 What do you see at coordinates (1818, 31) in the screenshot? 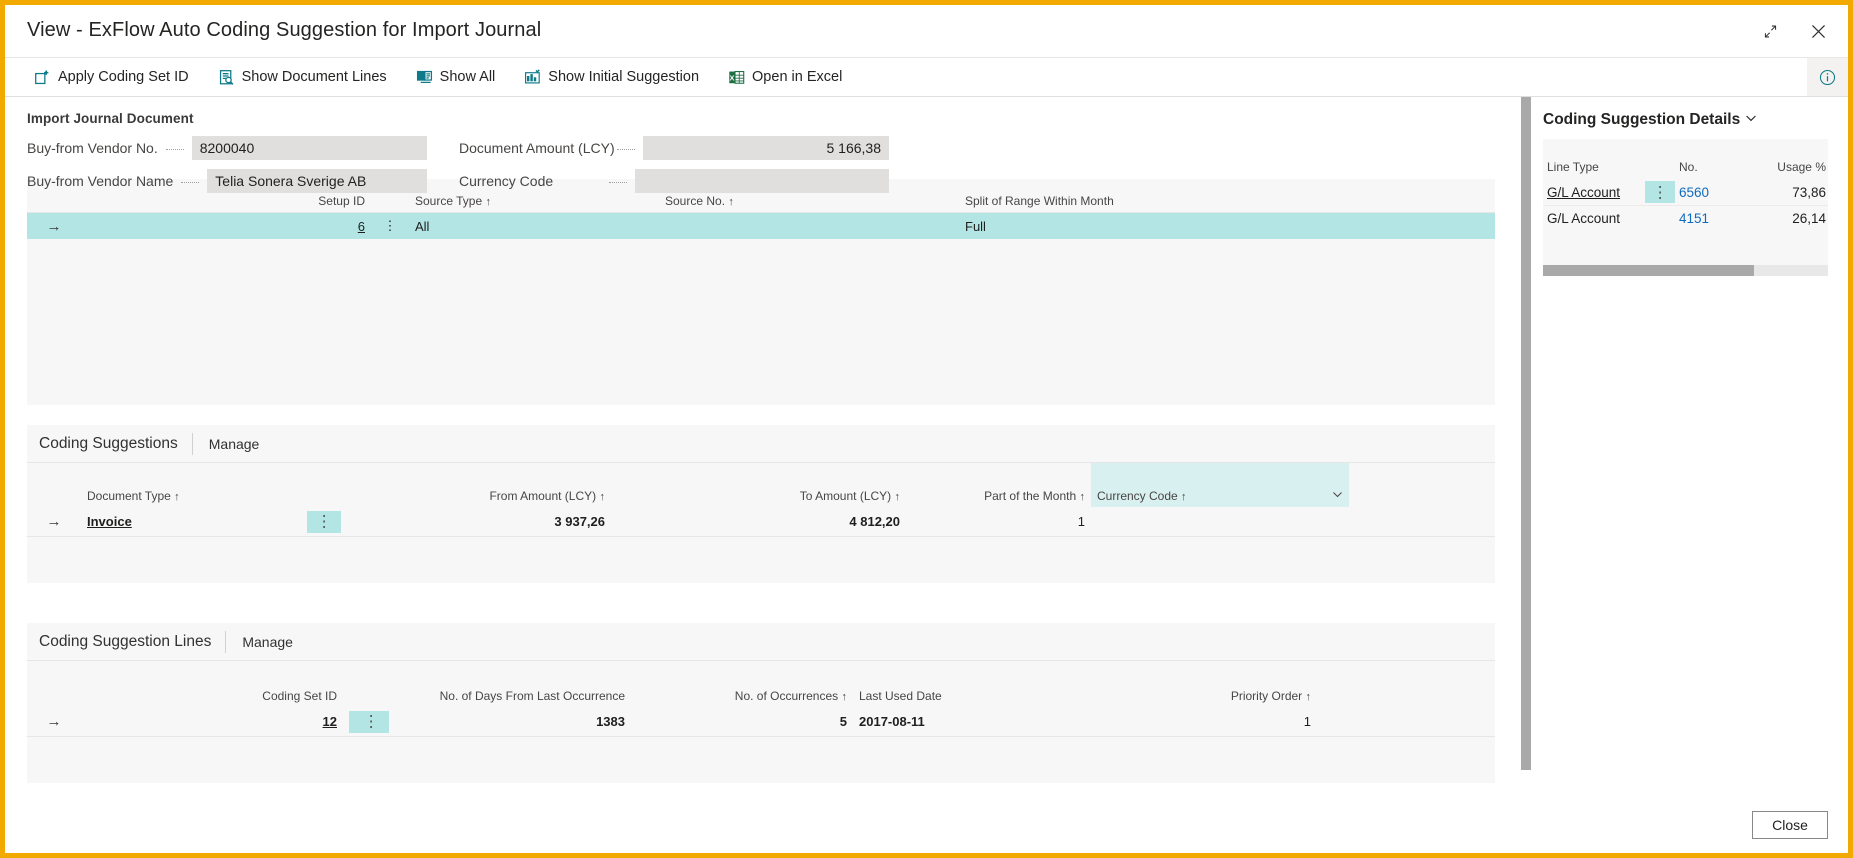
I see `close-icon` at bounding box center [1818, 31].